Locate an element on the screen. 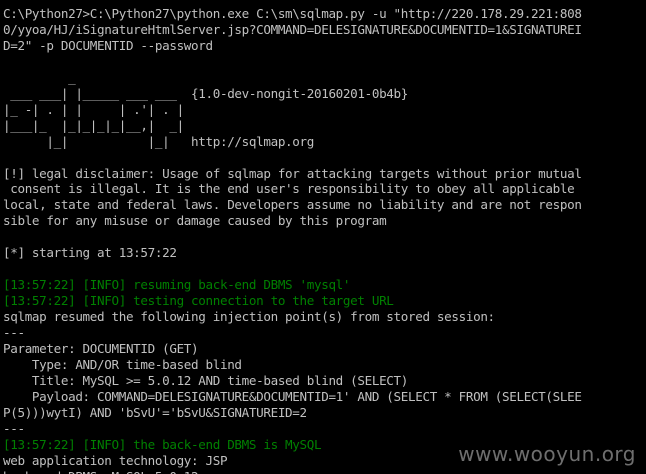  console-line: |___|_ |_|_|_|_|__,| _| is located at coordinates (93, 125).